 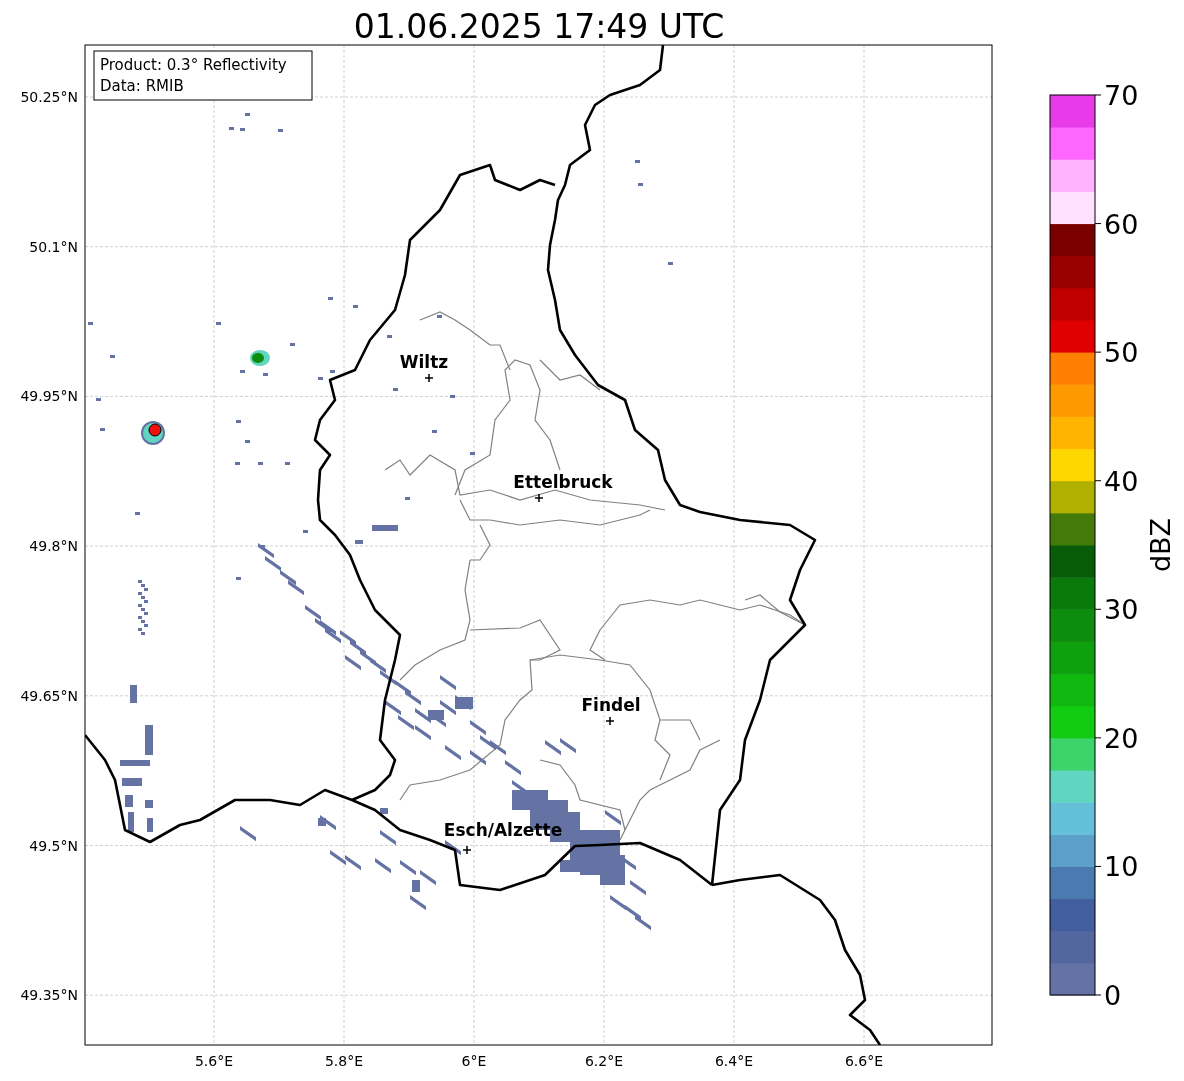 What do you see at coordinates (734, 1061) in the screenshot?
I see `longitude-label: 6.4°E` at bounding box center [734, 1061].